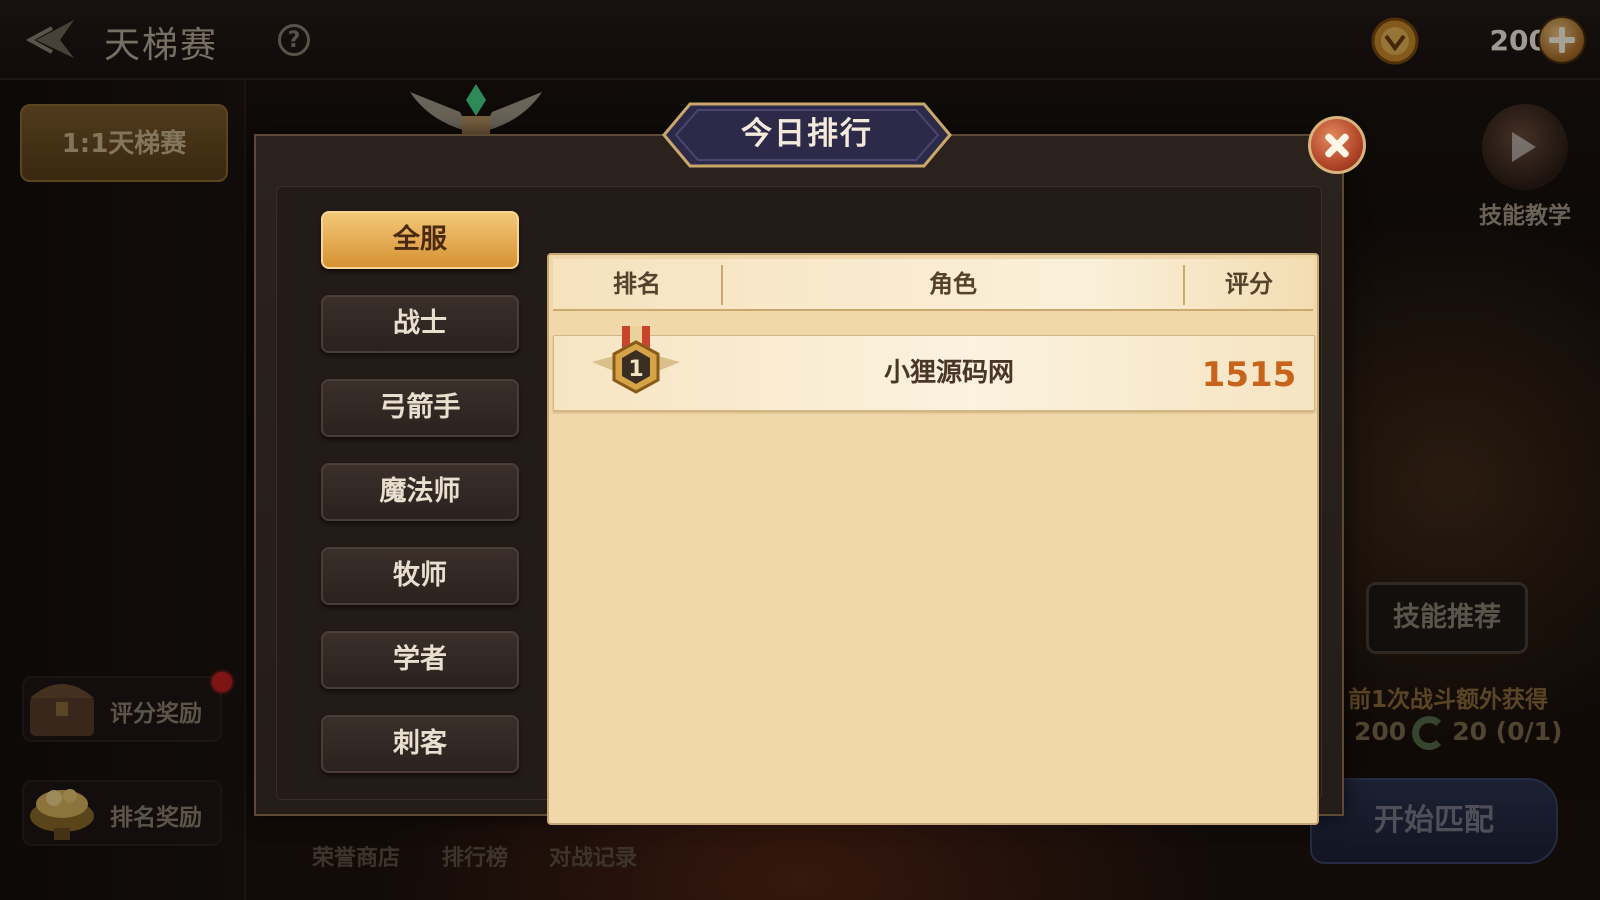 This screenshot has width=1600, height=900. What do you see at coordinates (420, 744) in the screenshot?
I see `category-assassin: 刺客` at bounding box center [420, 744].